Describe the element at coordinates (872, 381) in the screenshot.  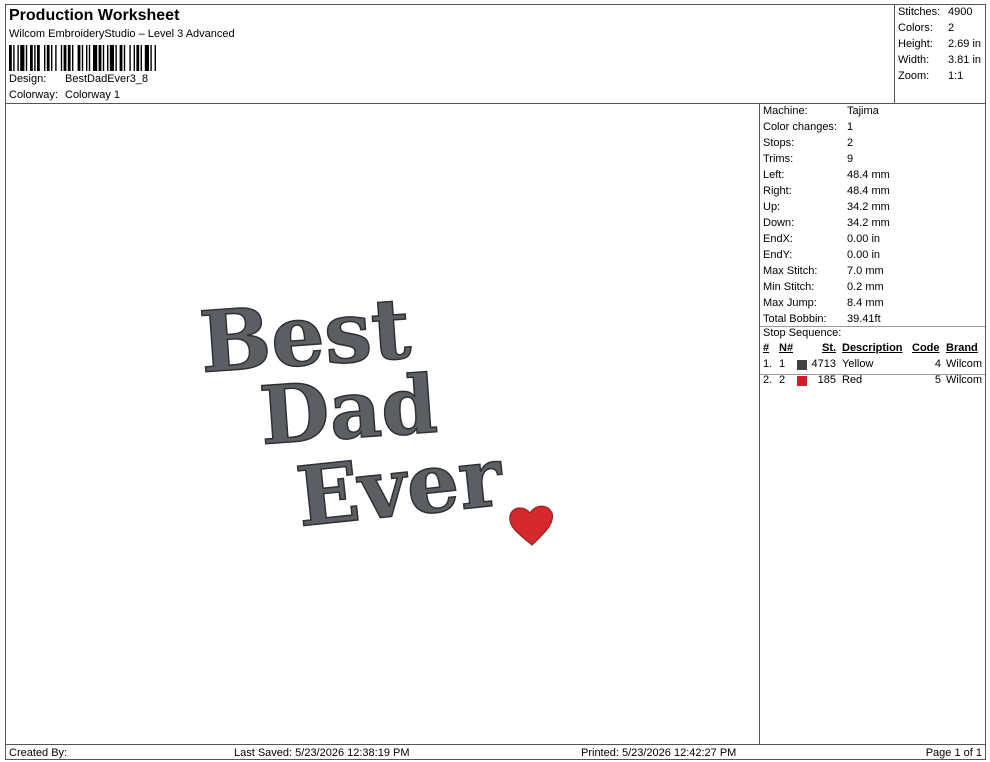
I see `table-row: 2. 2 185 Red 5 Wilcom` at that location.